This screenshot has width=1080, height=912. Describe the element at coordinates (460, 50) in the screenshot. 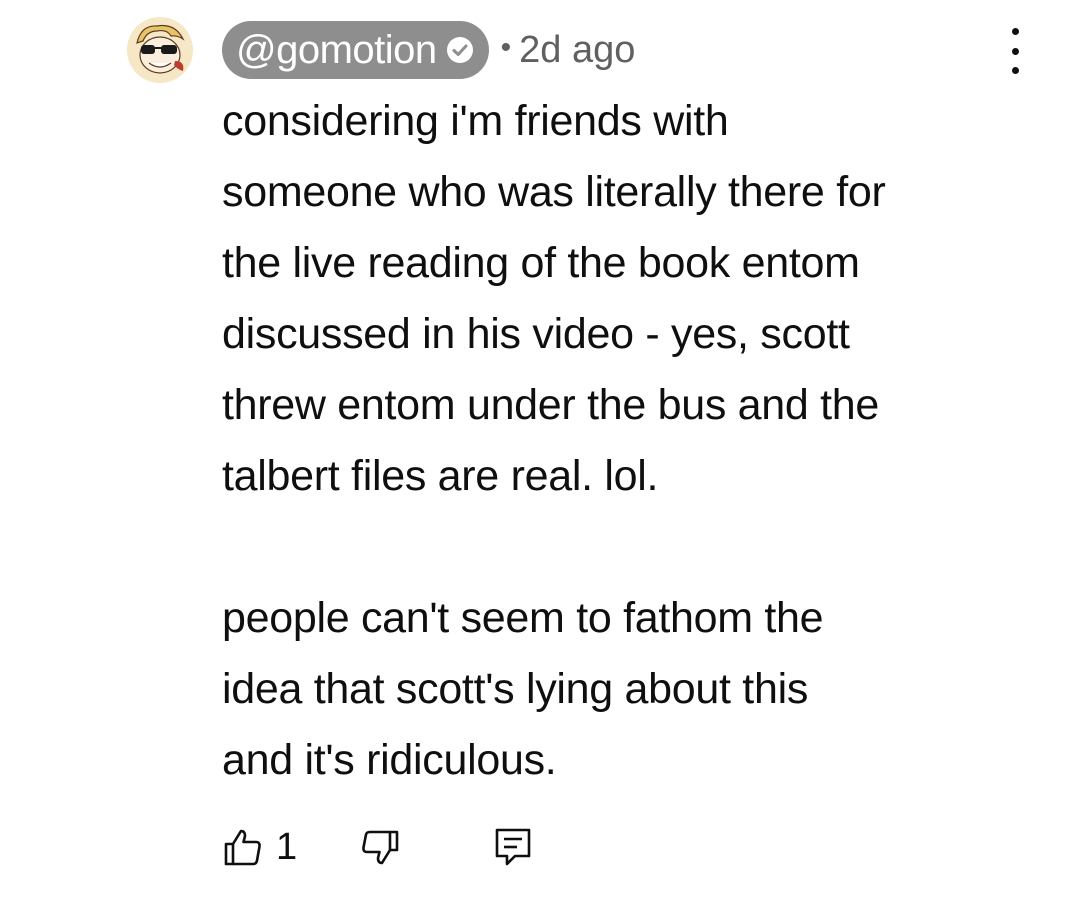

I see `verified-check-icon` at that location.